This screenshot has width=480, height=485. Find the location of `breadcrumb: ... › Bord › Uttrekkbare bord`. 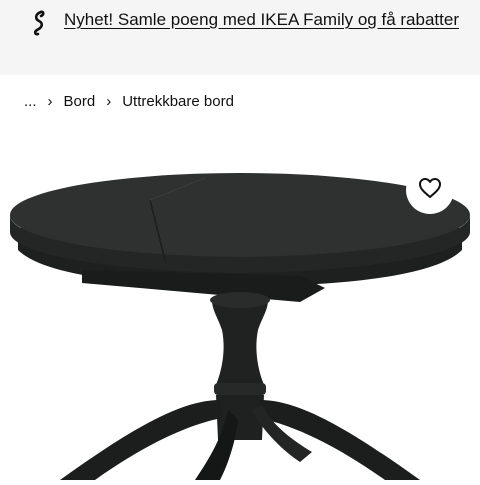

breadcrumb: ... › Bord › Uttrekkbare bord is located at coordinates (129, 101).